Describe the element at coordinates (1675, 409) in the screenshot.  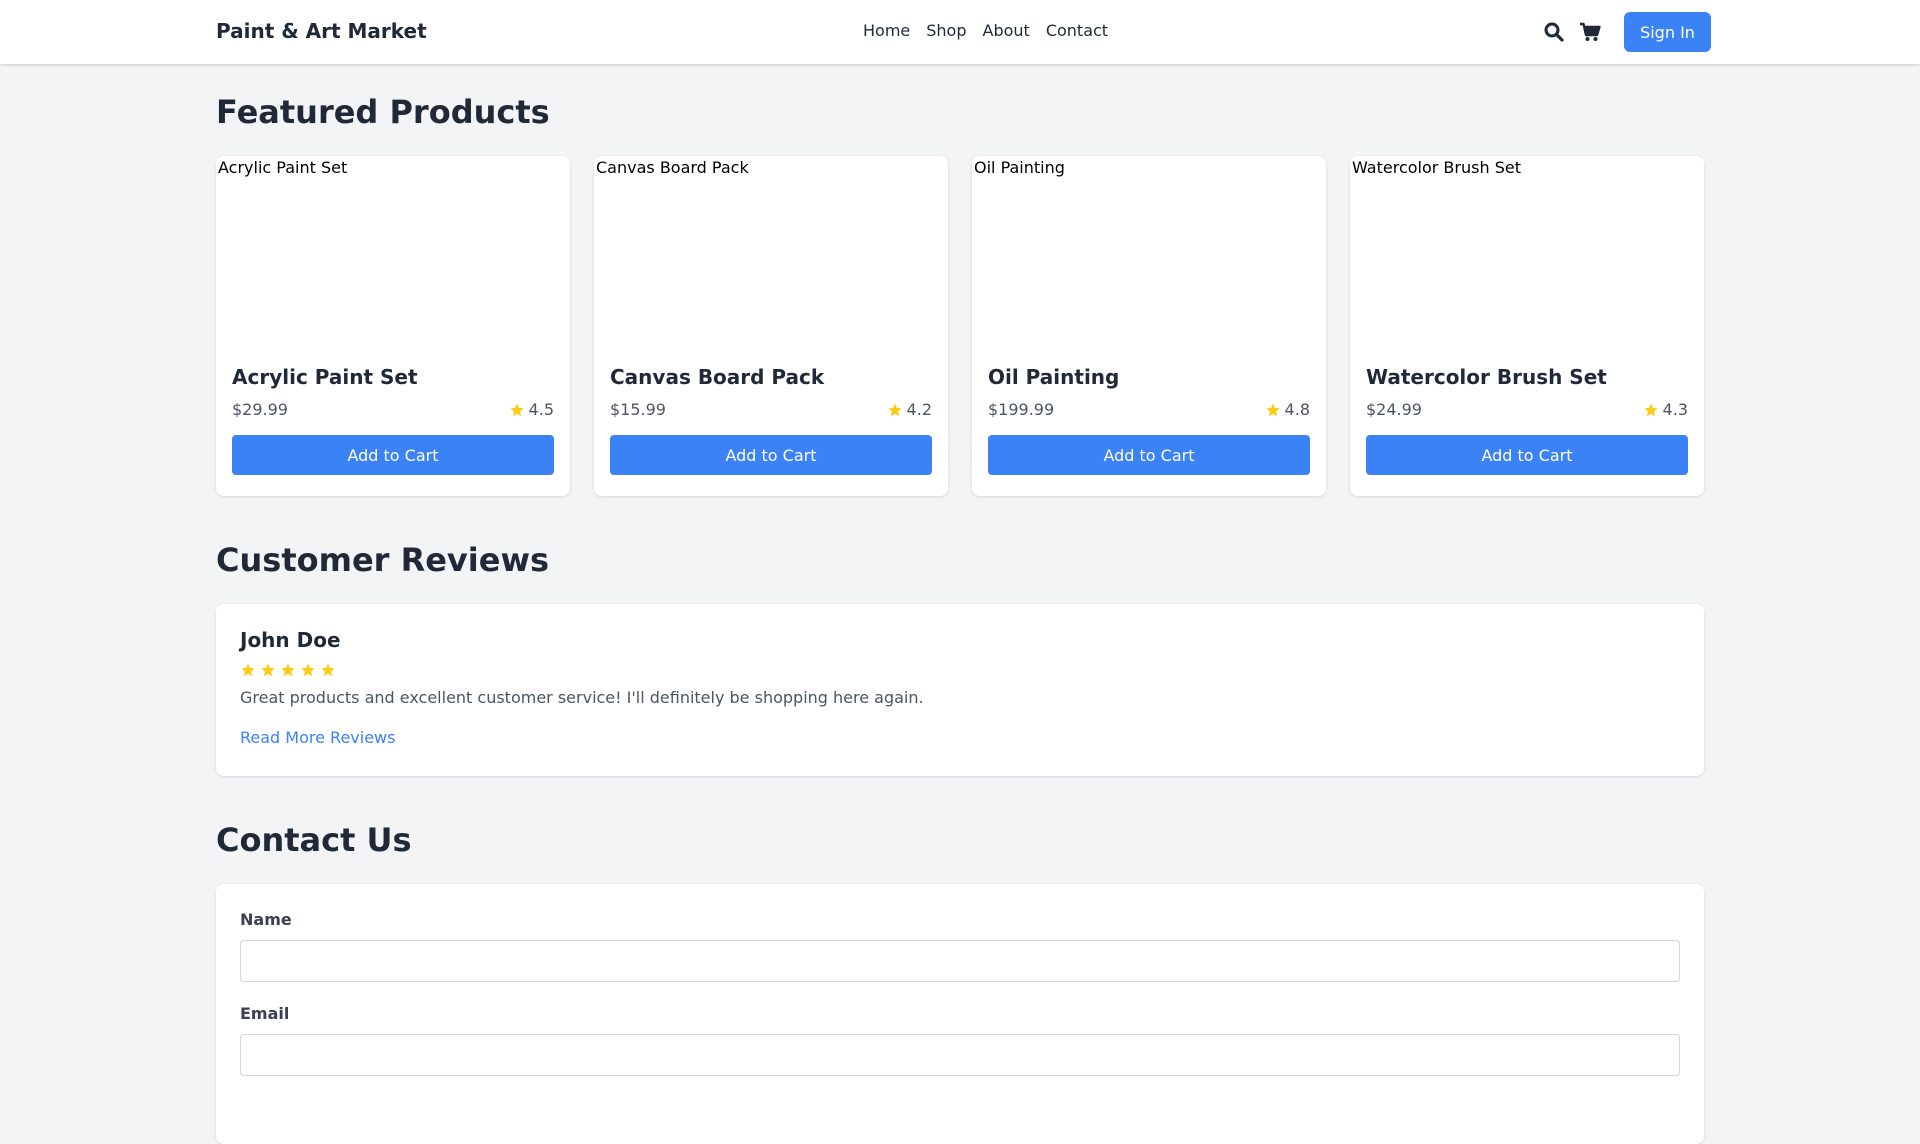
I see `rating-value: 4.3` at that location.